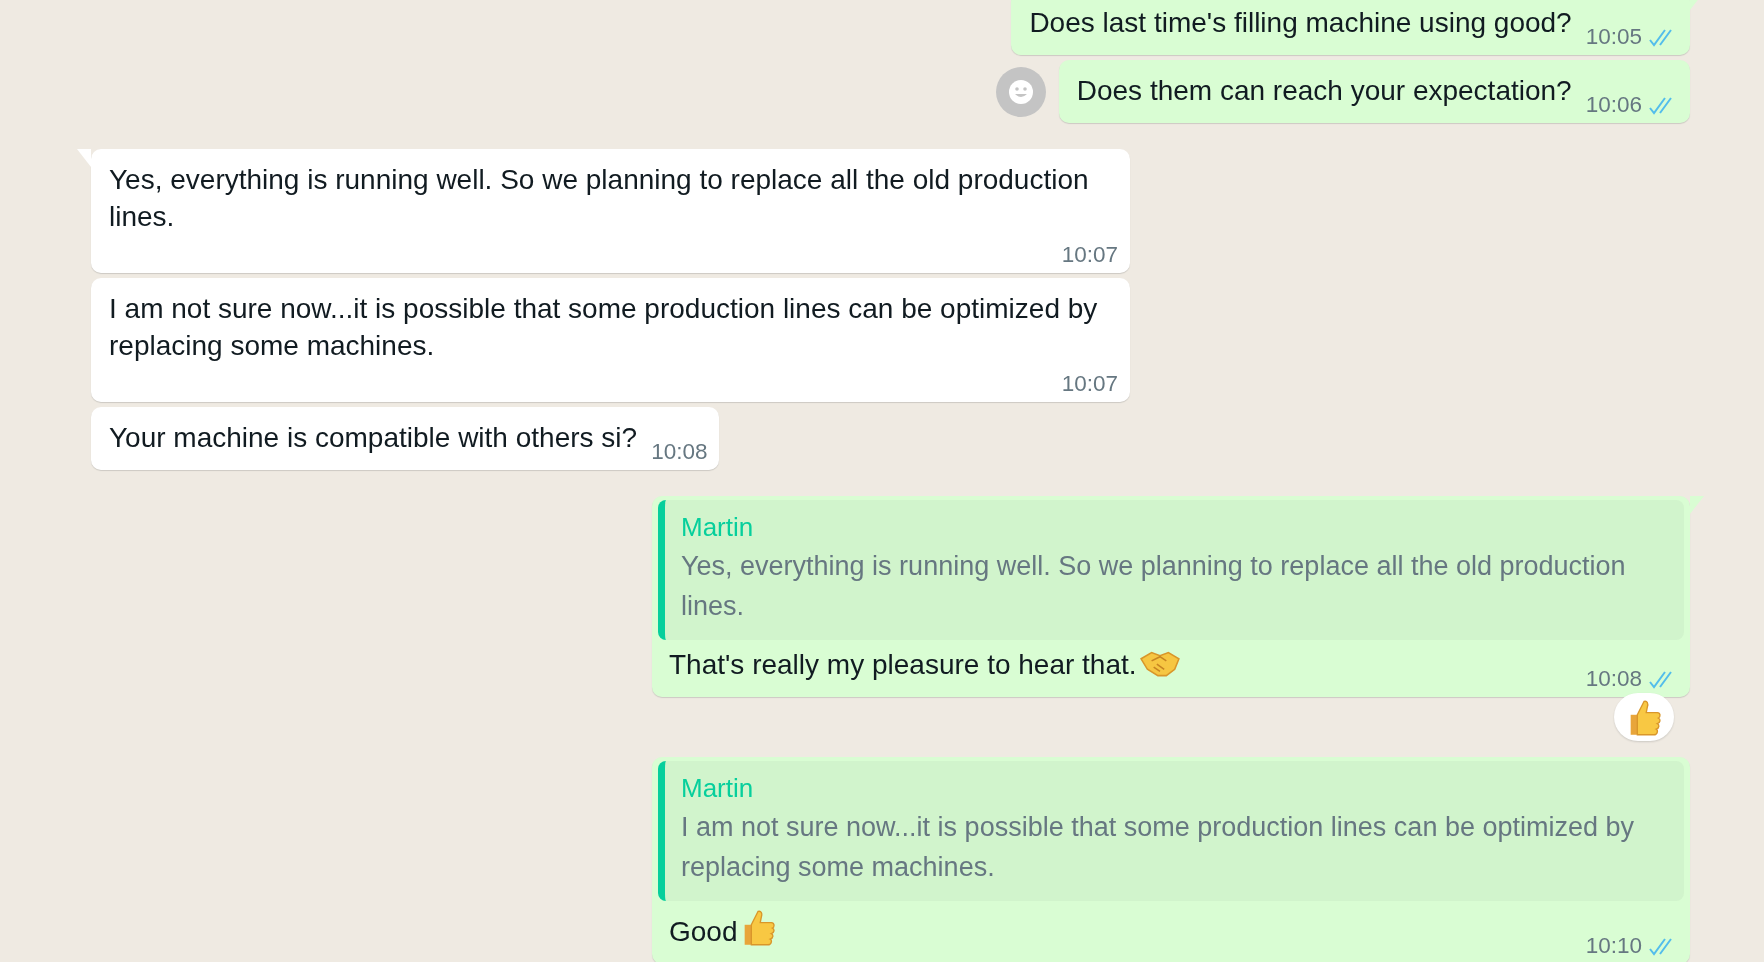  I want to click on message-text: Does last time's filling machine using good?, so click(1300, 22).